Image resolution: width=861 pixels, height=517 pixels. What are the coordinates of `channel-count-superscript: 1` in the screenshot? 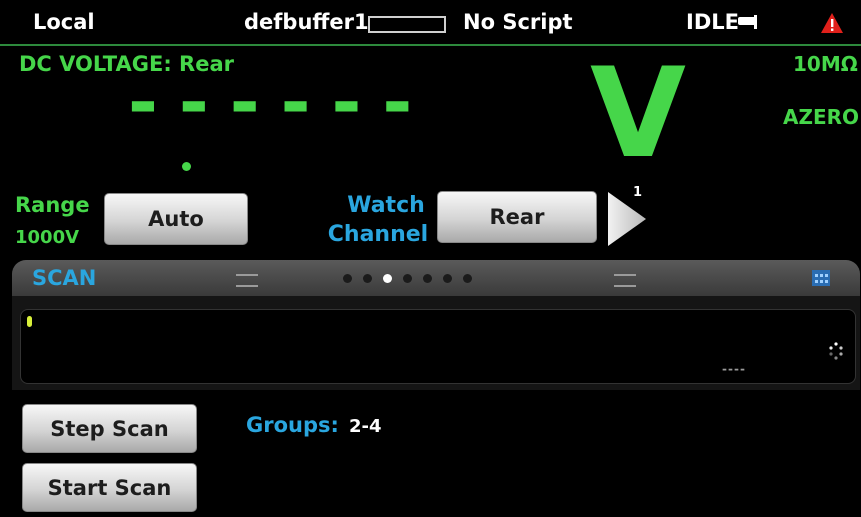 It's located at (638, 192).